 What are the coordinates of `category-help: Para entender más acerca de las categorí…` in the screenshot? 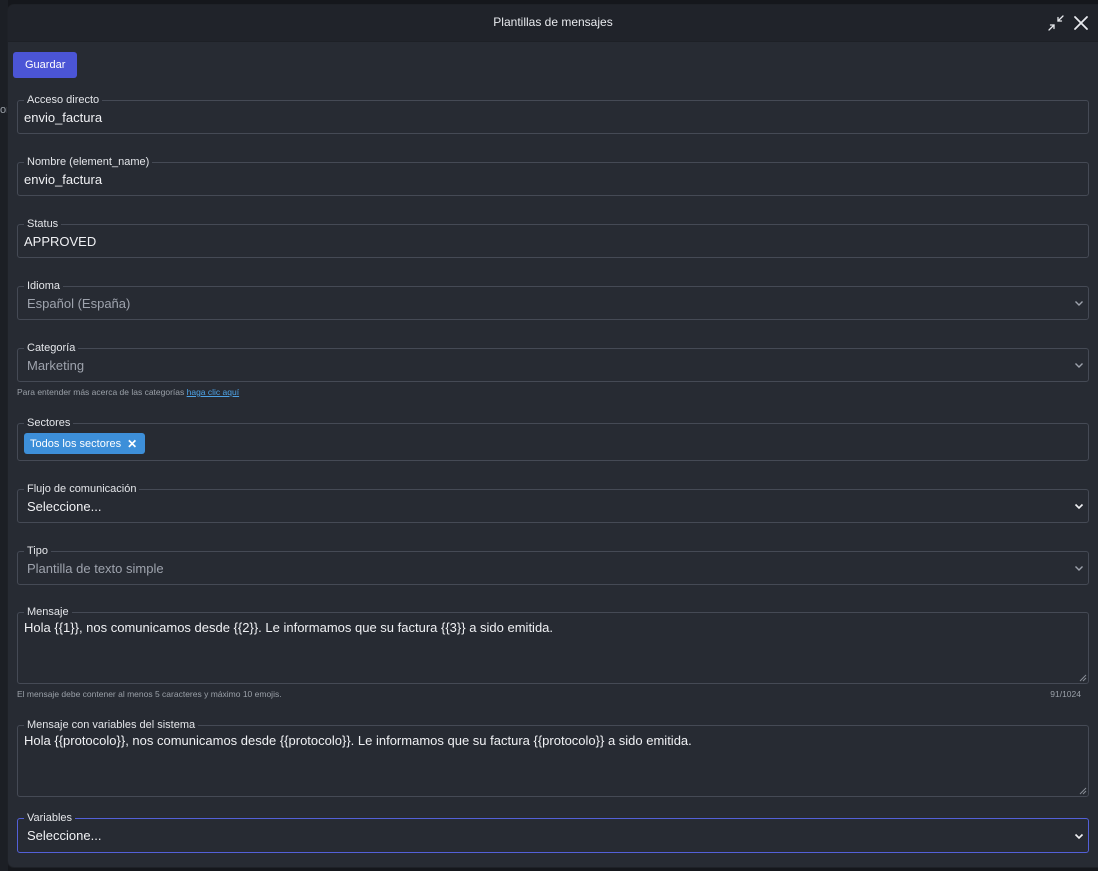 It's located at (128, 392).